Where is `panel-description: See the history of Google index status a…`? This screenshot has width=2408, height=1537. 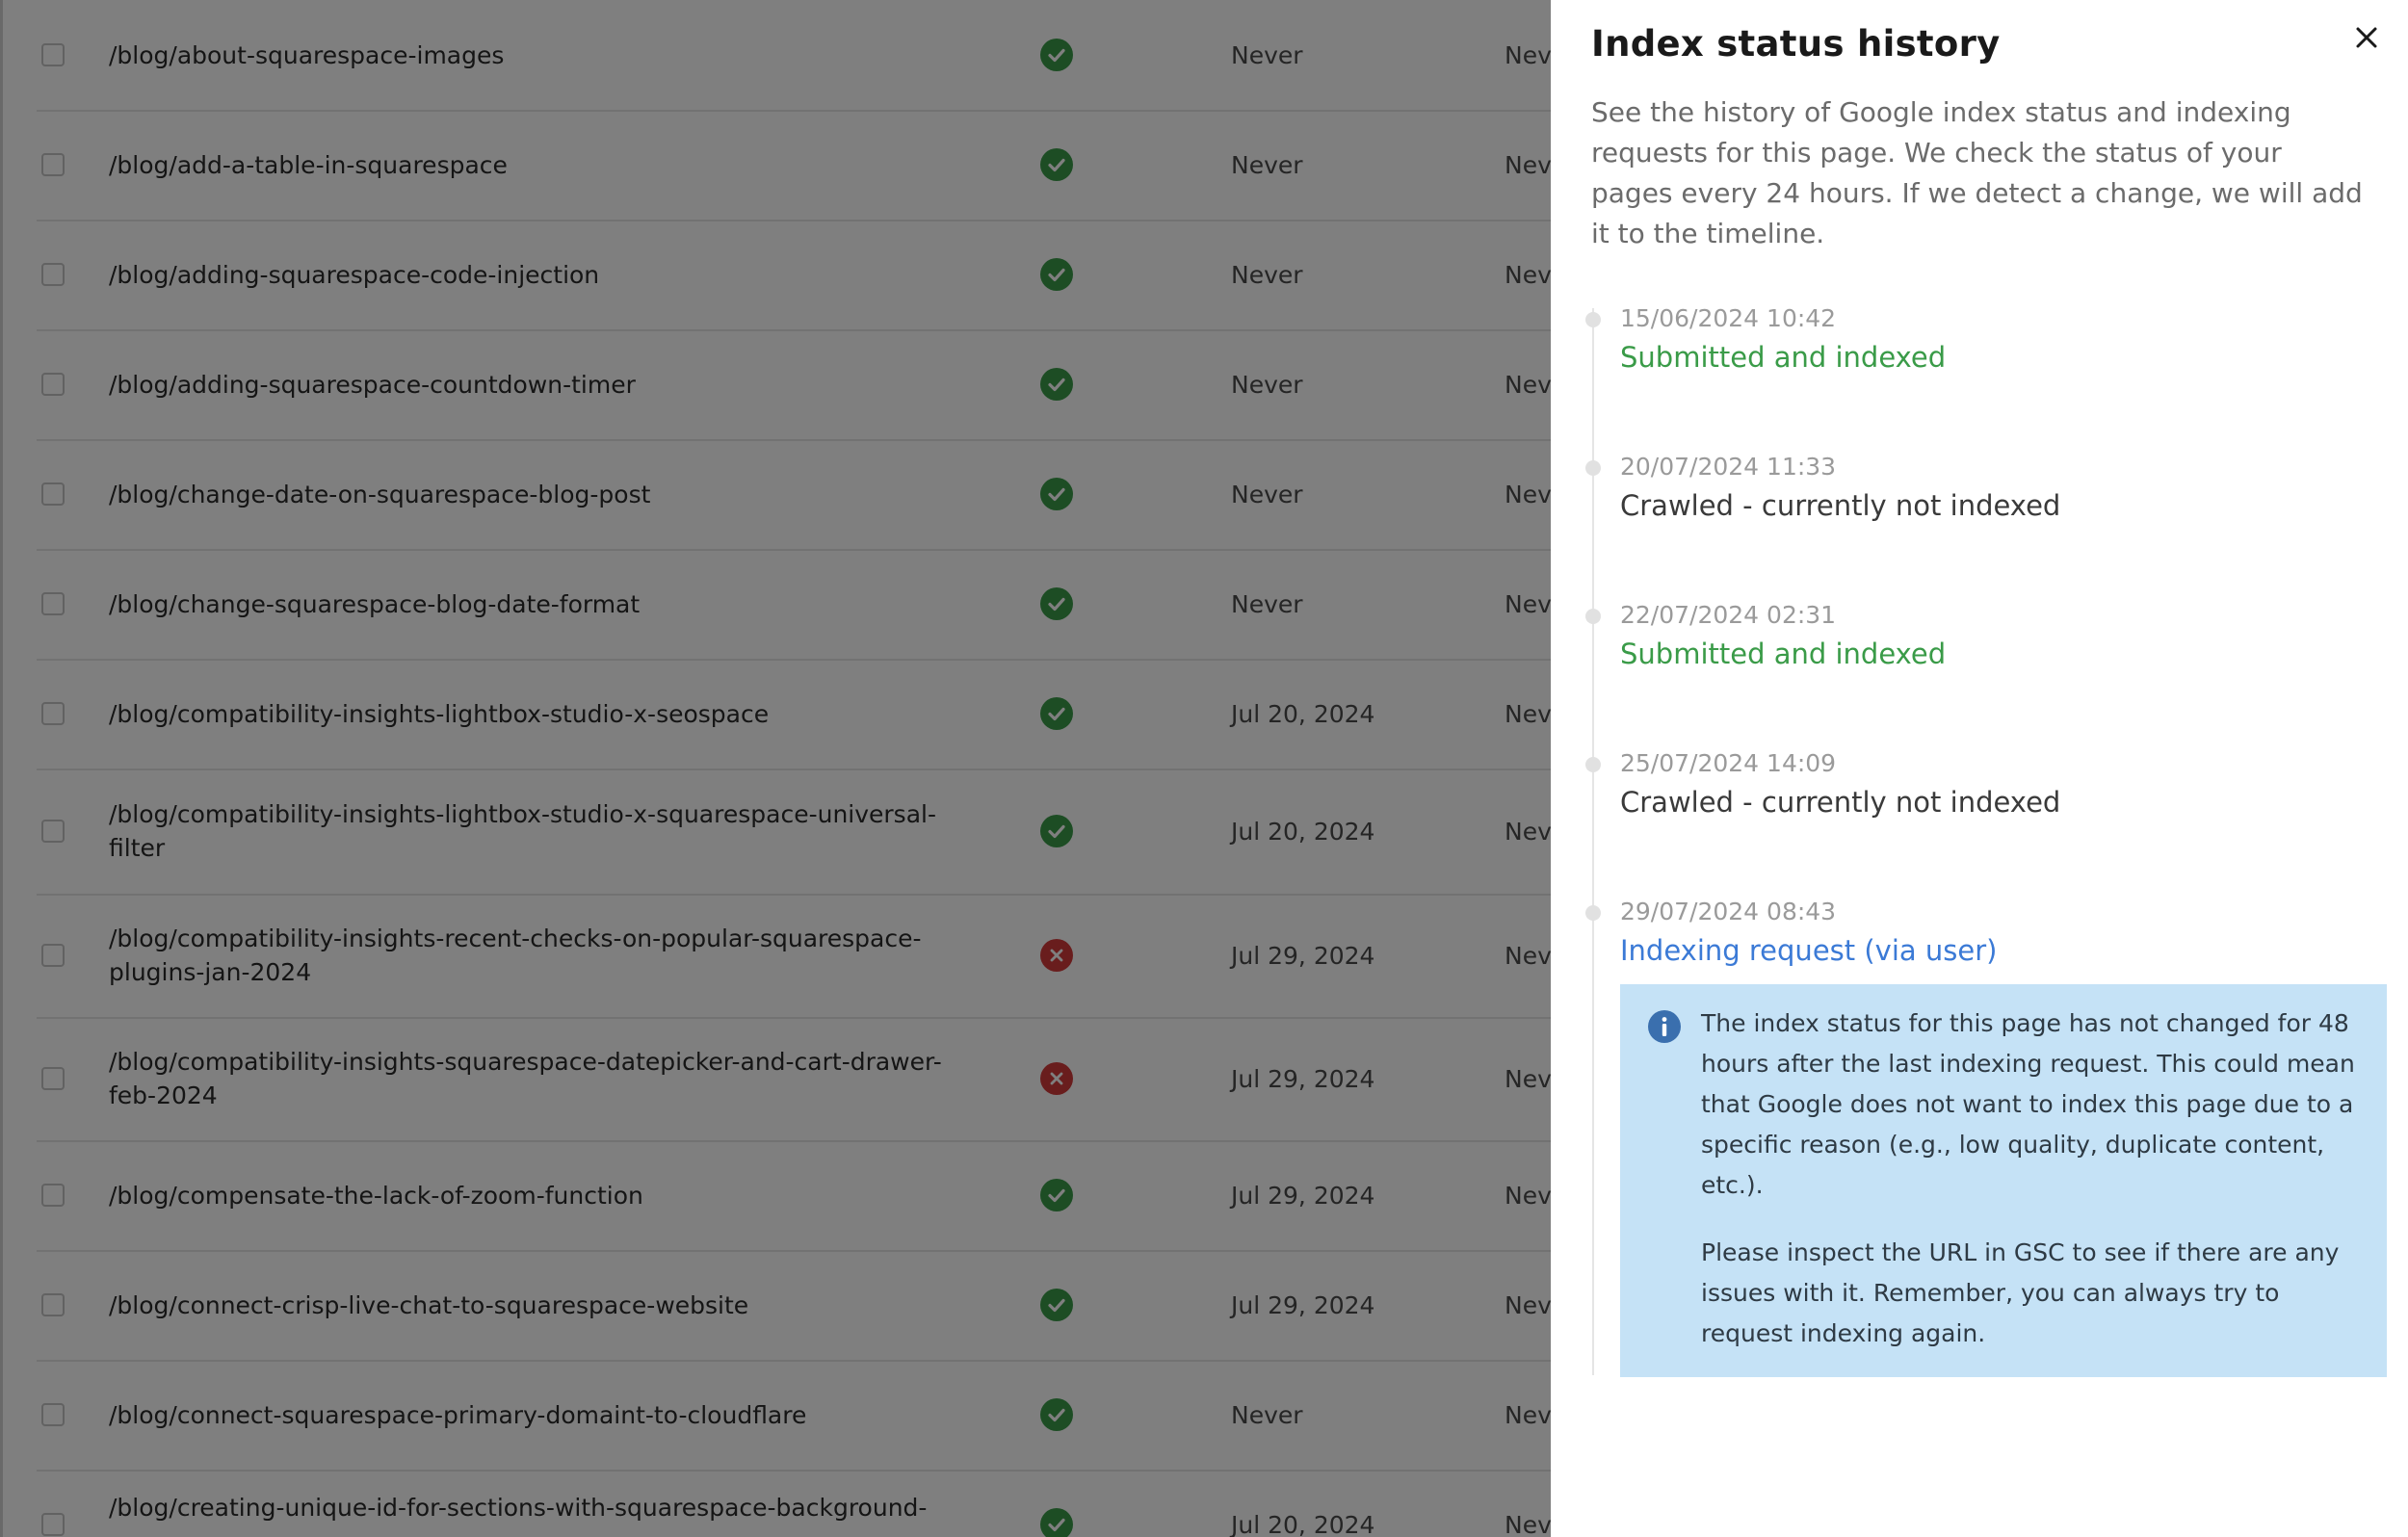
panel-description: See the history of Google index status a… is located at coordinates (1977, 172).